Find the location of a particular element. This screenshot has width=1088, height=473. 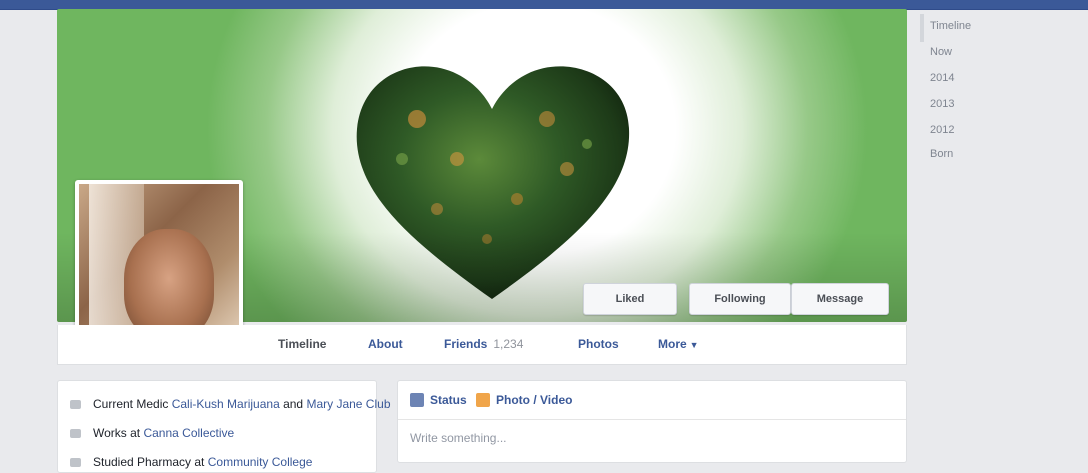

composer-status-tab: Status is located at coordinates (438, 400).